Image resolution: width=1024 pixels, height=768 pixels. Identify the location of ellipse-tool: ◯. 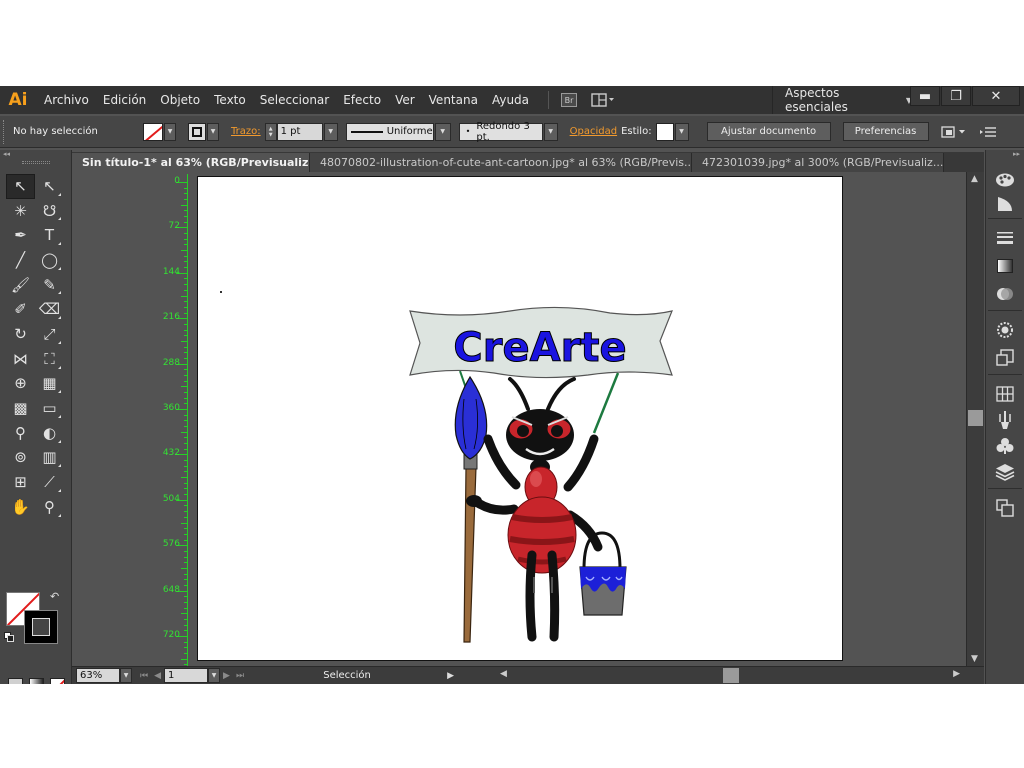
(49, 260).